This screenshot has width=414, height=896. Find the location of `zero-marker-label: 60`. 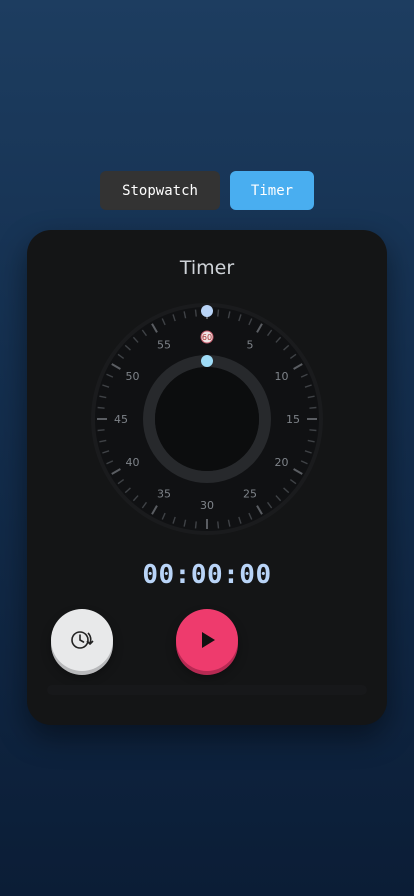

zero-marker-label: 60 is located at coordinates (207, 337).